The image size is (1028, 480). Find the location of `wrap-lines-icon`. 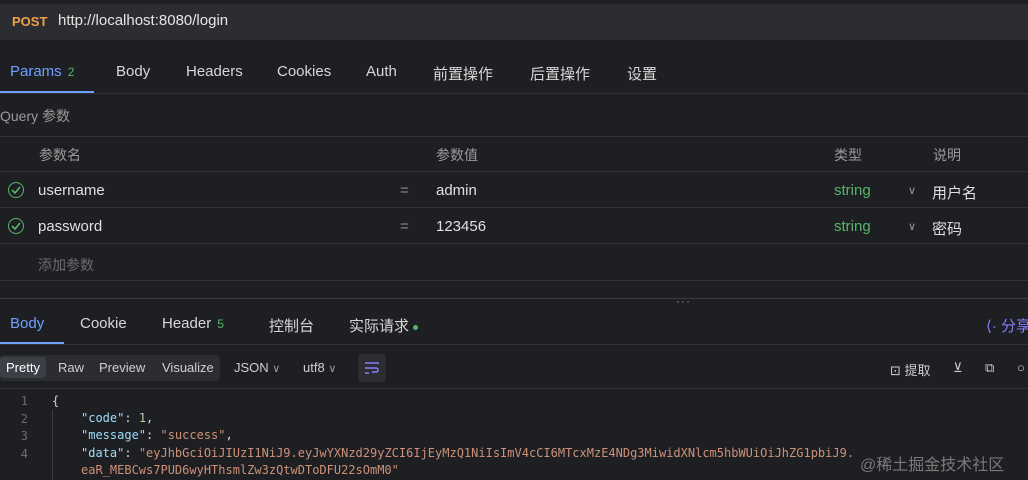

wrap-lines-icon is located at coordinates (372, 368).